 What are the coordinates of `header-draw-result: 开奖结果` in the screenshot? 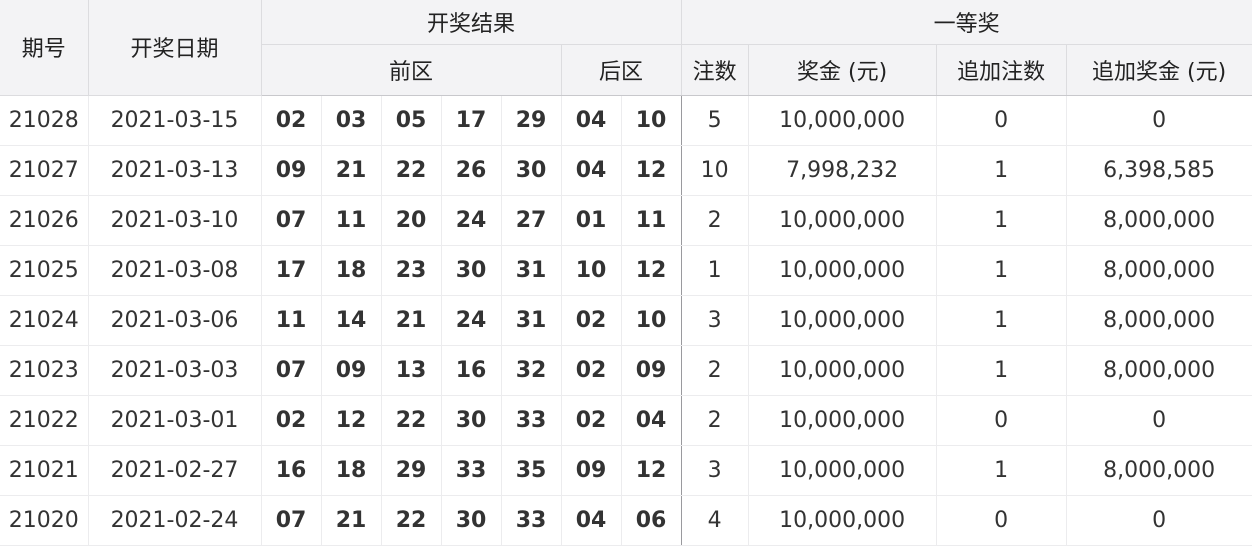 It's located at (471, 22).